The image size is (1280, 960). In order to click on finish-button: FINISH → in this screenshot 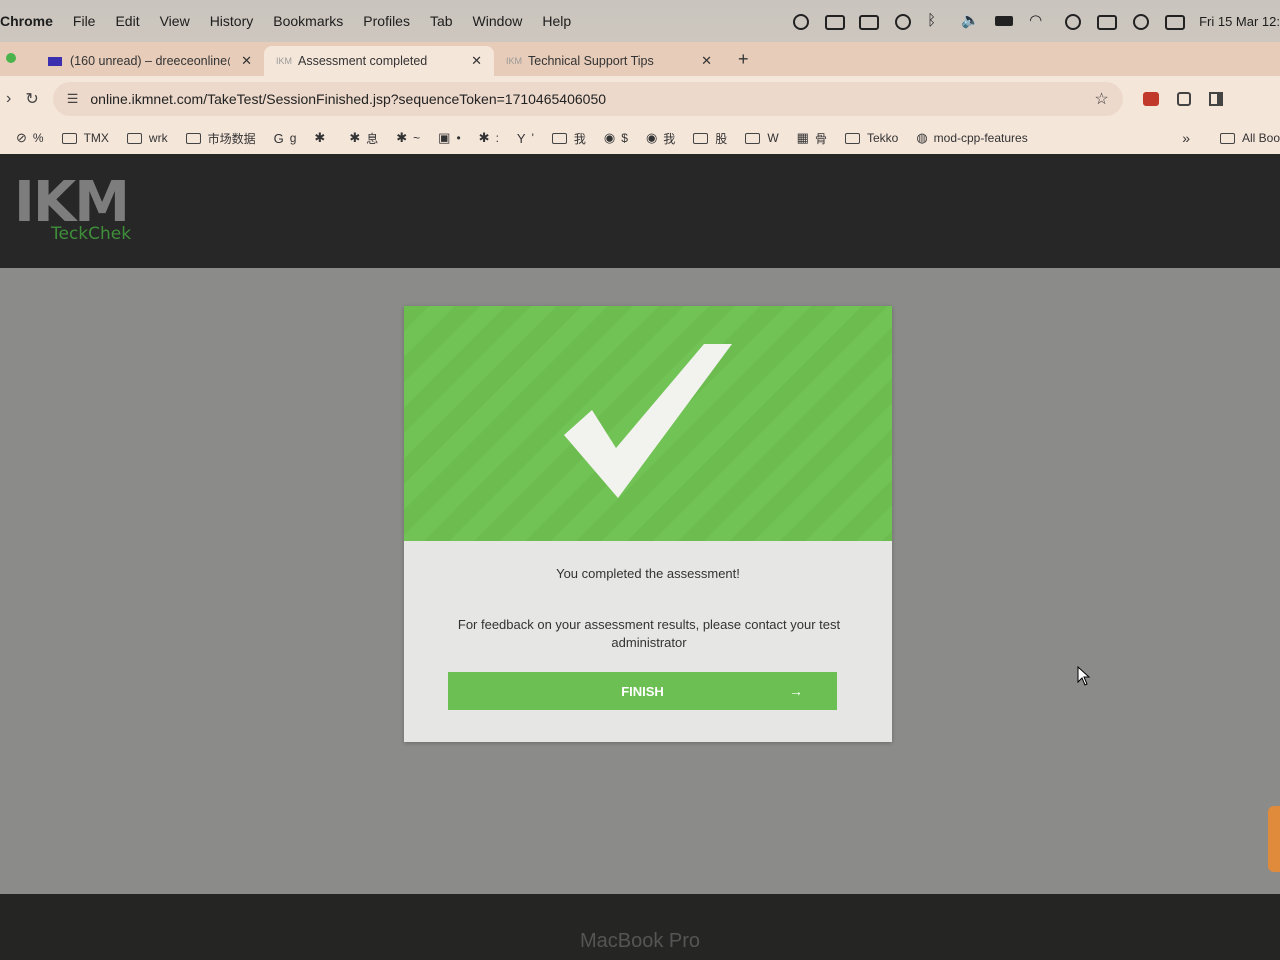, I will do `click(642, 691)`.